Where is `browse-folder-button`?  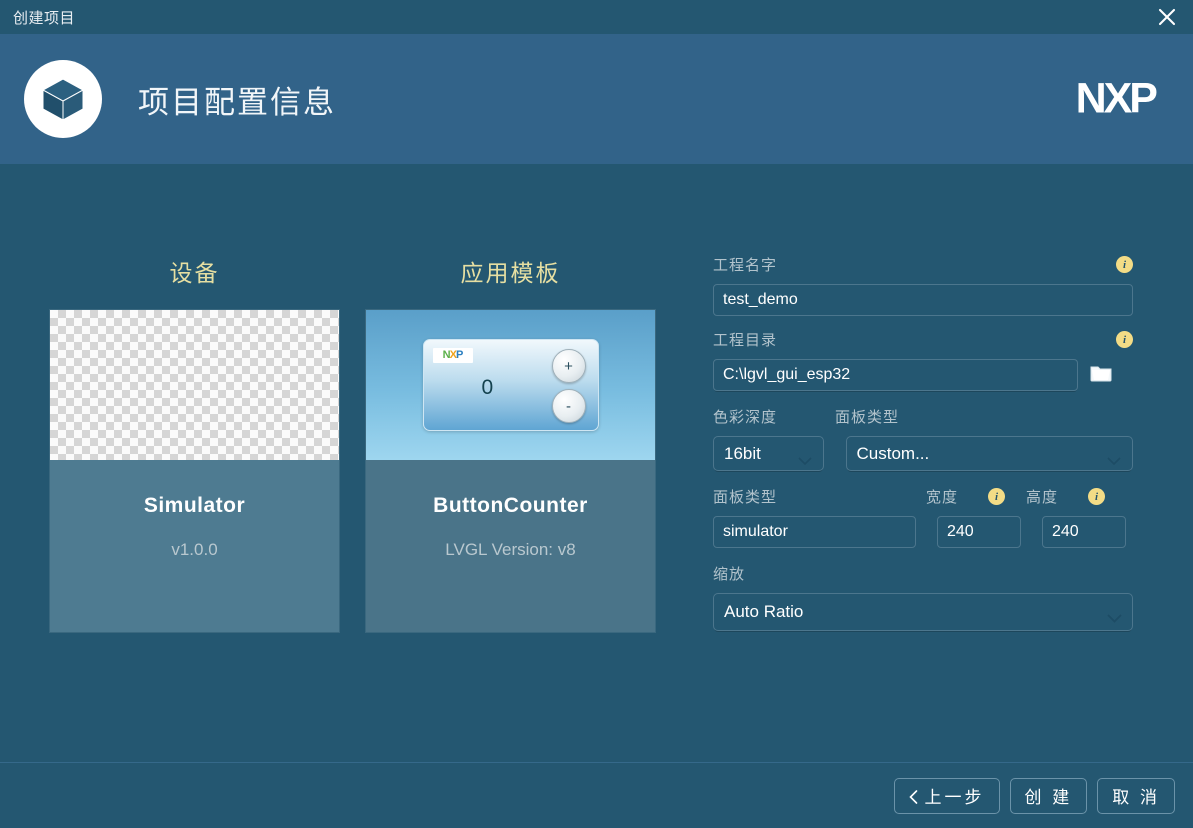 browse-folder-button is located at coordinates (1101, 375).